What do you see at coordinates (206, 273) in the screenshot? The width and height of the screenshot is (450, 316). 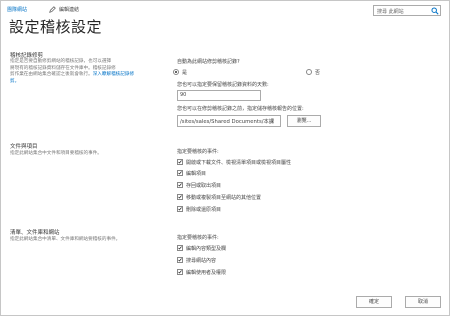 I see `event-label-permissions: 編輯使用者及權限` at bounding box center [206, 273].